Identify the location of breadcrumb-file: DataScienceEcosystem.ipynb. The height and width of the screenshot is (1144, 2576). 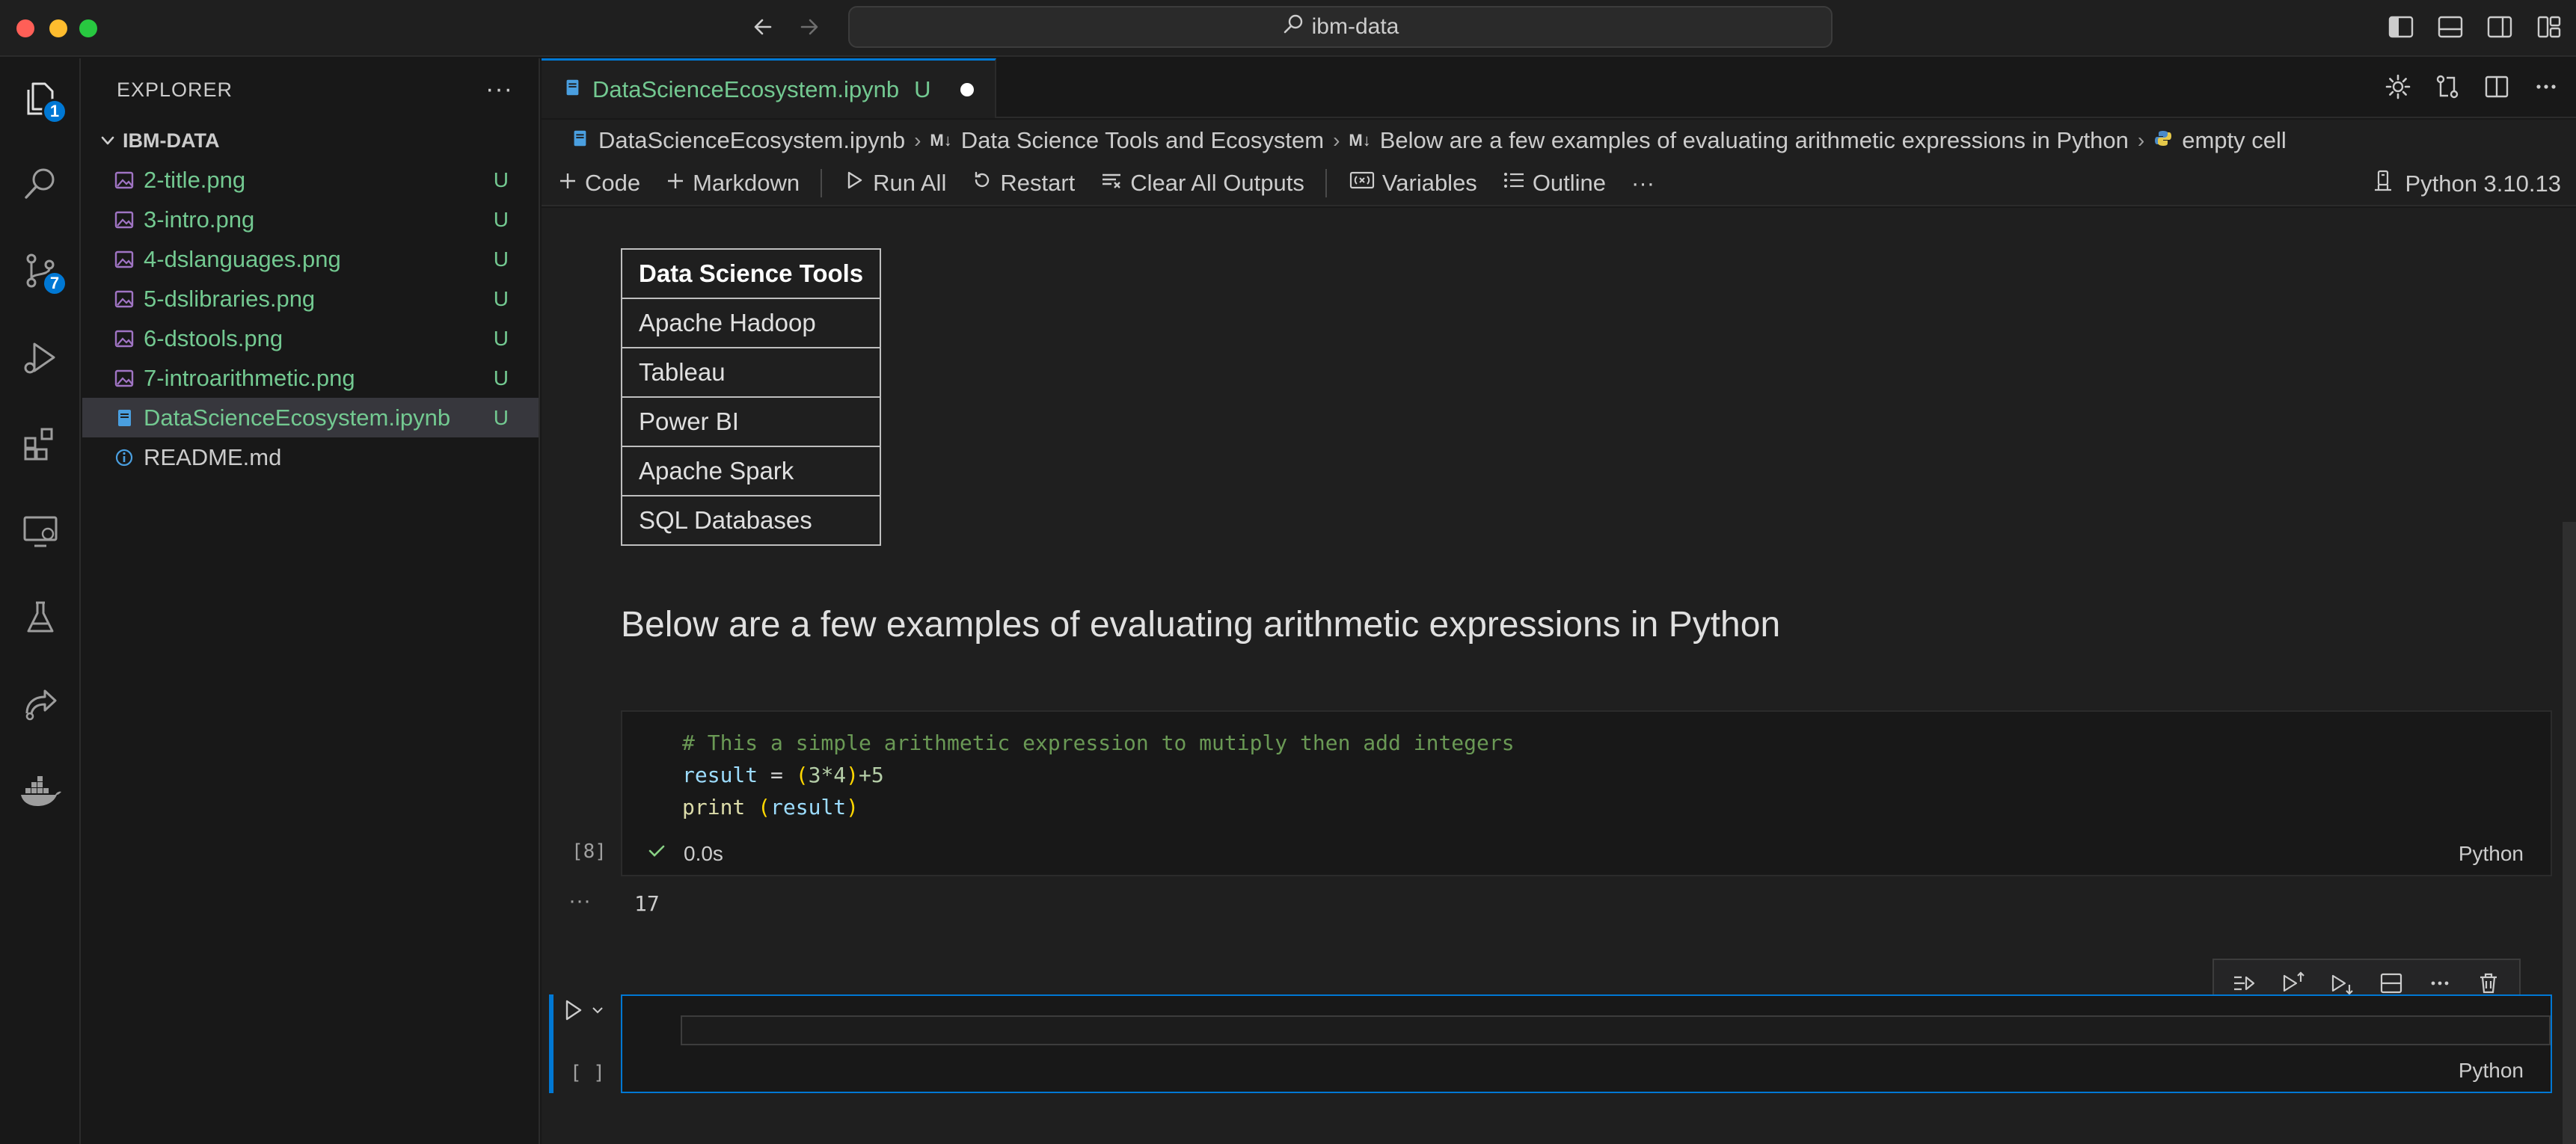
(751, 140).